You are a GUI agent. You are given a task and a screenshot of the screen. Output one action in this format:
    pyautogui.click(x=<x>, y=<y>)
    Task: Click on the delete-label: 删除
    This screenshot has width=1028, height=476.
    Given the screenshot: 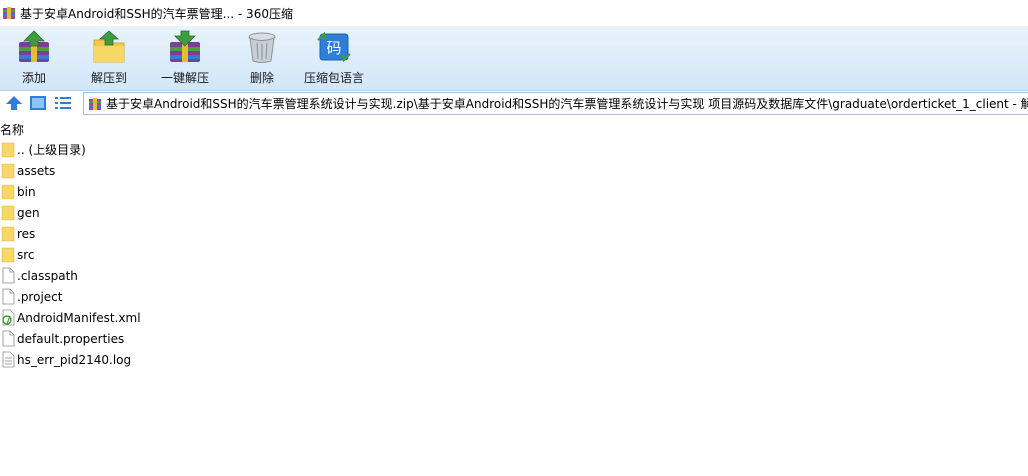 What is the action you would take?
    pyautogui.click(x=261, y=78)
    